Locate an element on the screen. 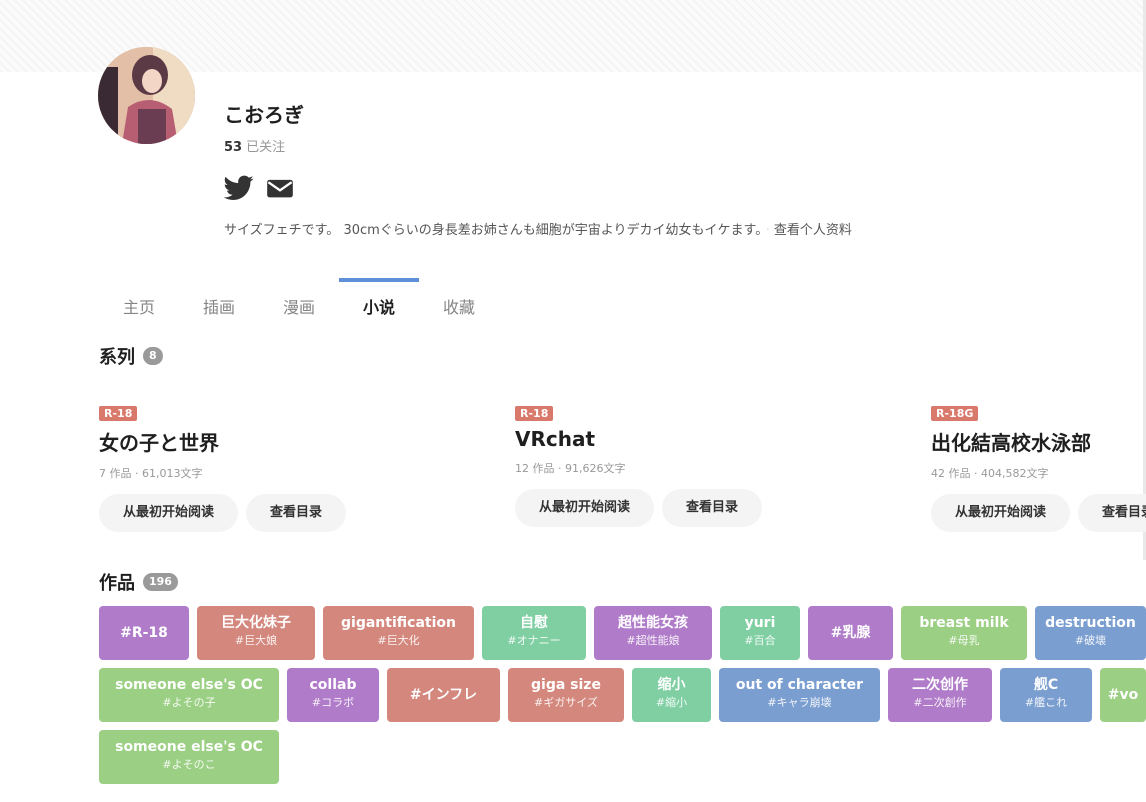 The height and width of the screenshot is (802, 1146). tag-subname: #縮小 is located at coordinates (671, 702).